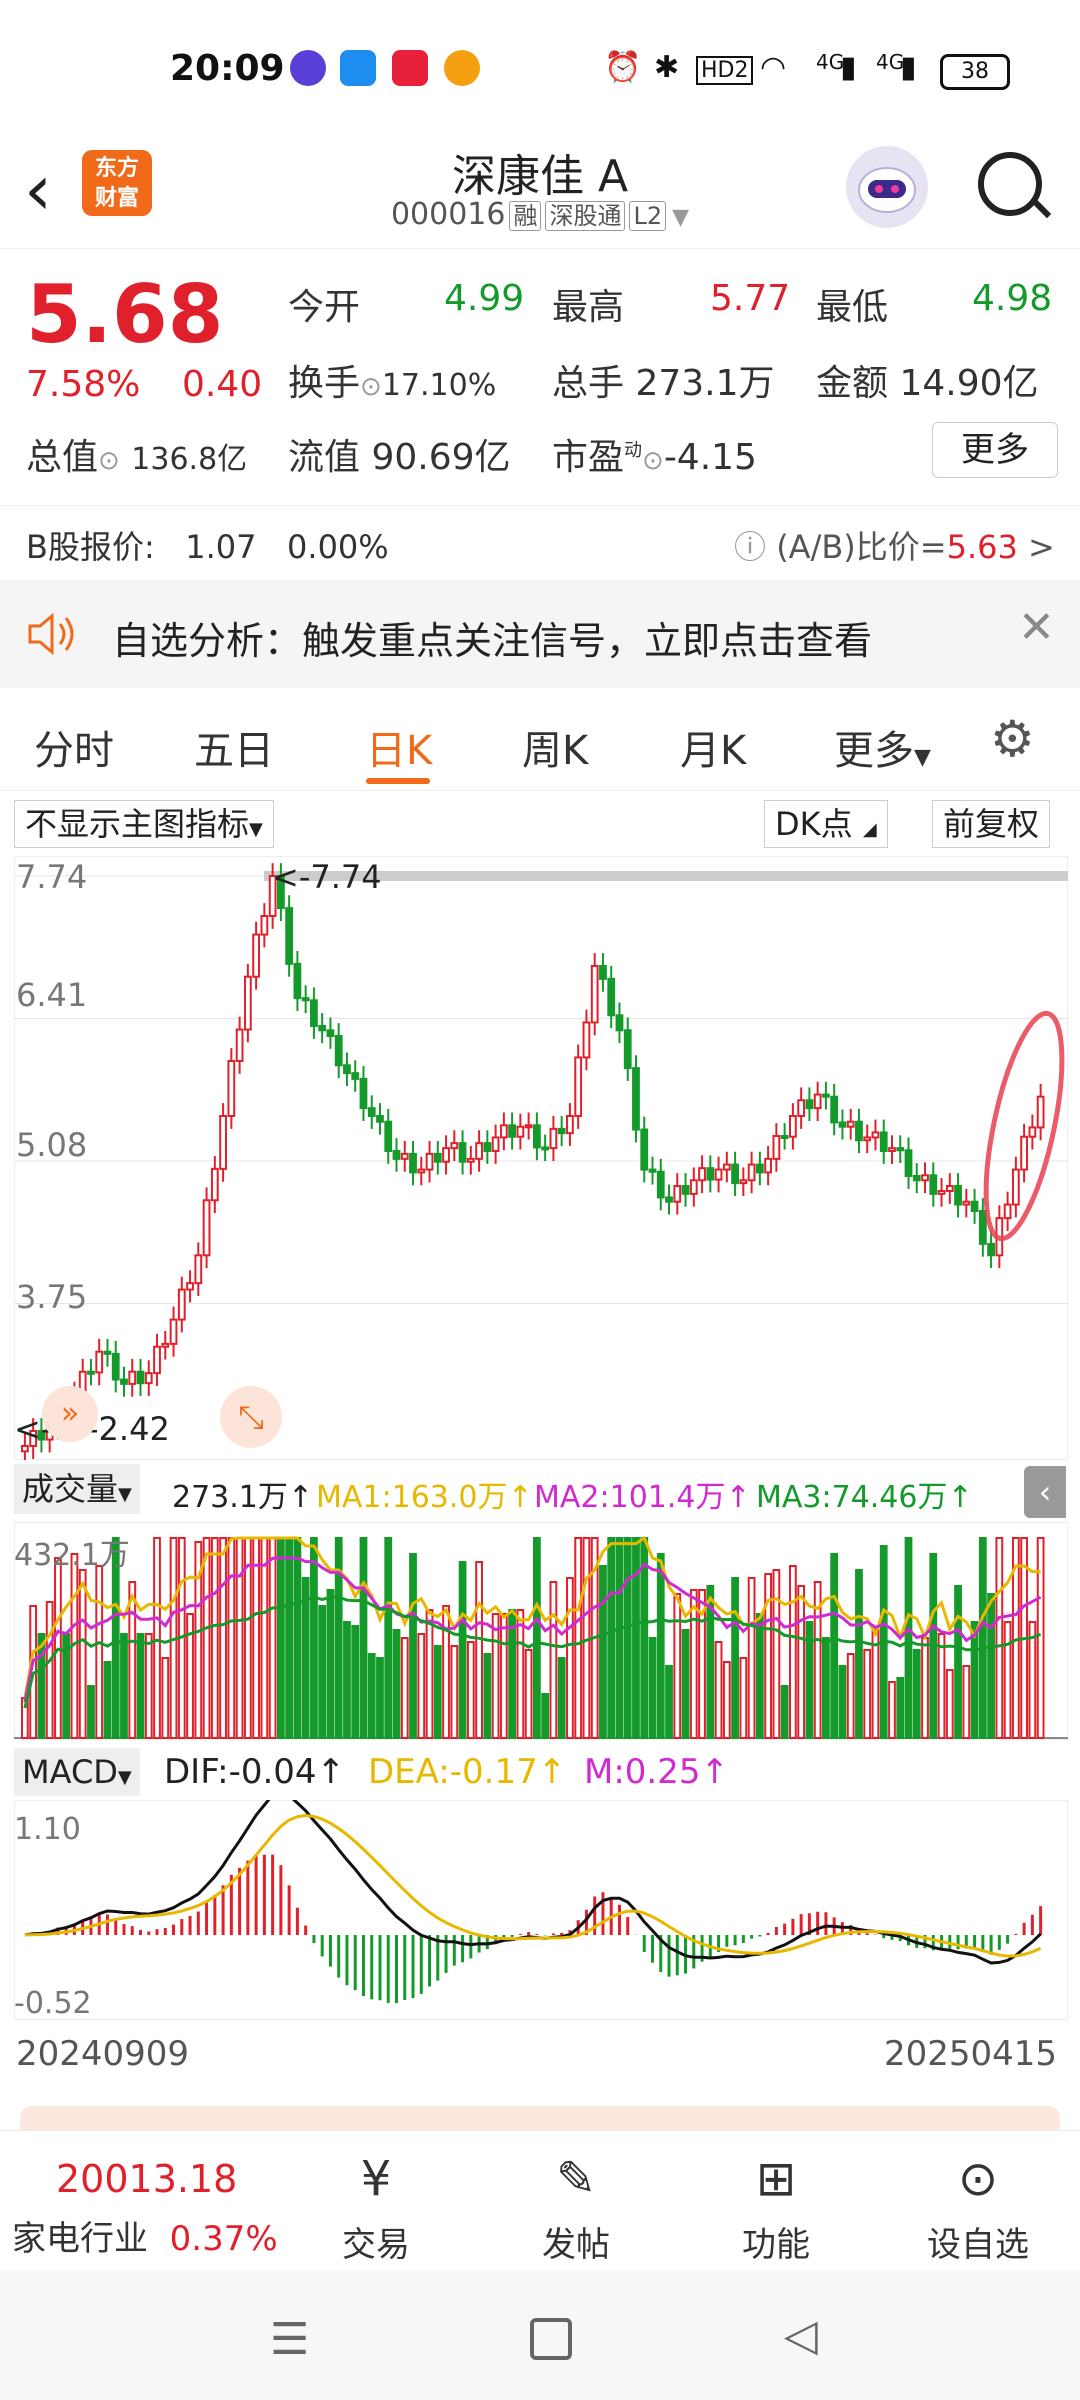 The height and width of the screenshot is (2400, 1080). Describe the element at coordinates (70, 1414) in the screenshot. I see `collapse-icon: »` at that location.